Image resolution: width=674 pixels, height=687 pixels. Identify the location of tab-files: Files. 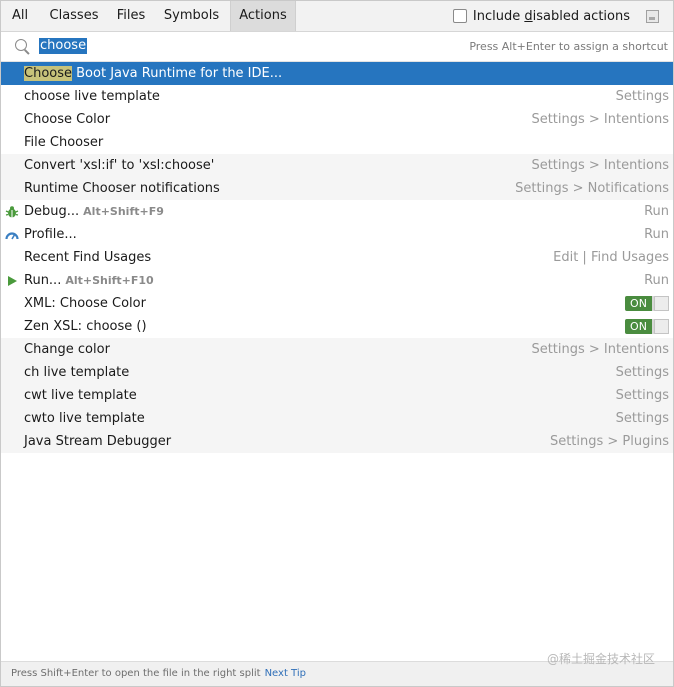
(131, 16).